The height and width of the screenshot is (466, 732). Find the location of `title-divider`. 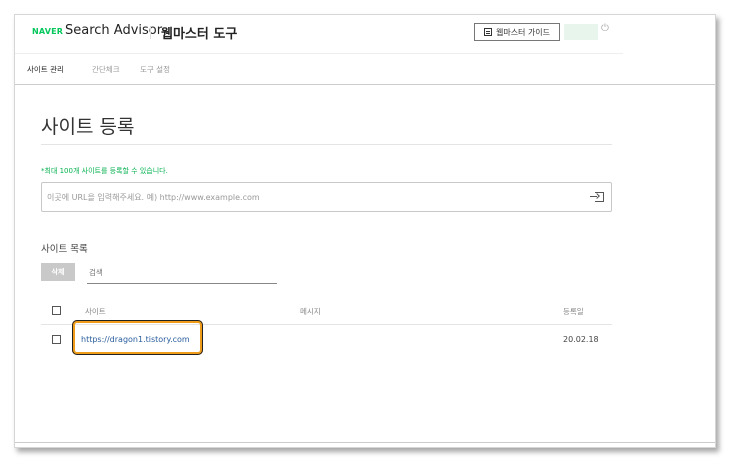

title-divider is located at coordinates (326, 144).